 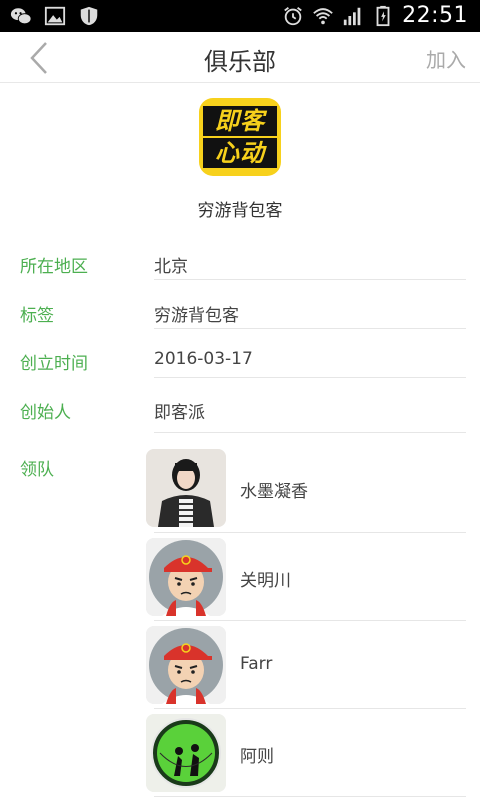 What do you see at coordinates (265, 581) in the screenshot?
I see `leader-name: 关明川` at bounding box center [265, 581].